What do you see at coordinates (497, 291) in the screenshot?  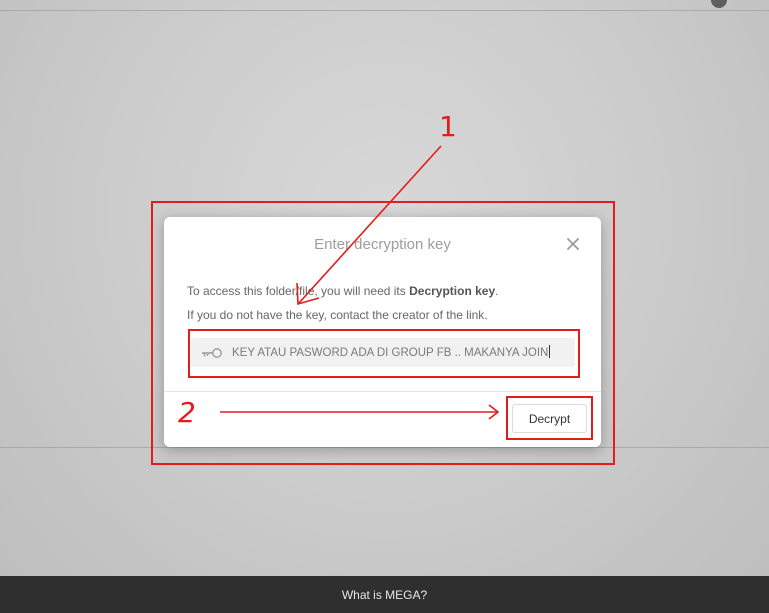 I see `description-suffix: .` at bounding box center [497, 291].